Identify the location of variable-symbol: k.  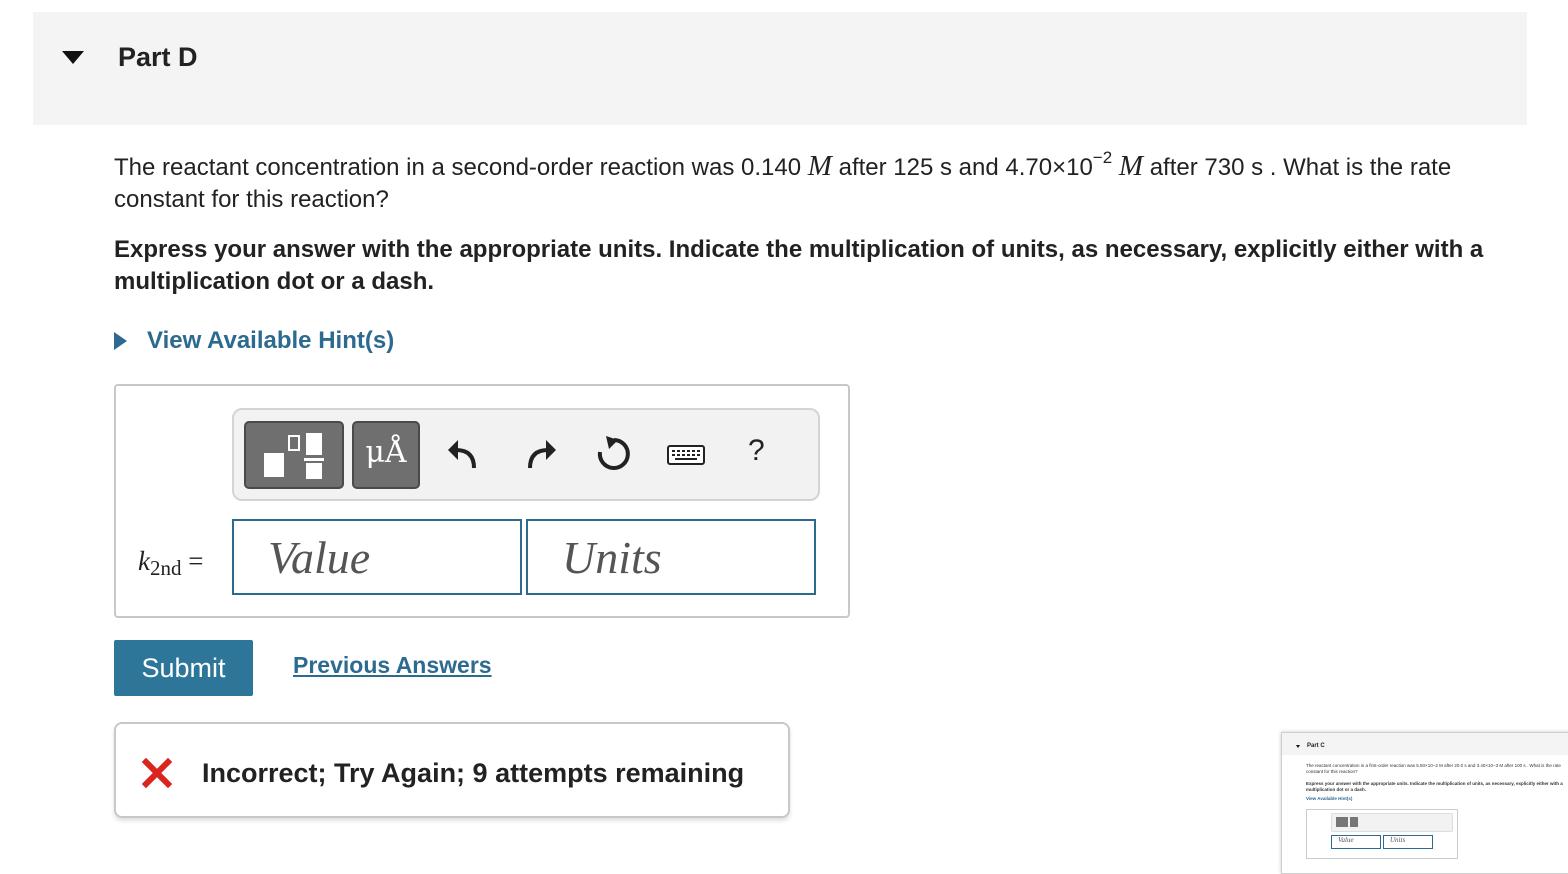
(144, 561).